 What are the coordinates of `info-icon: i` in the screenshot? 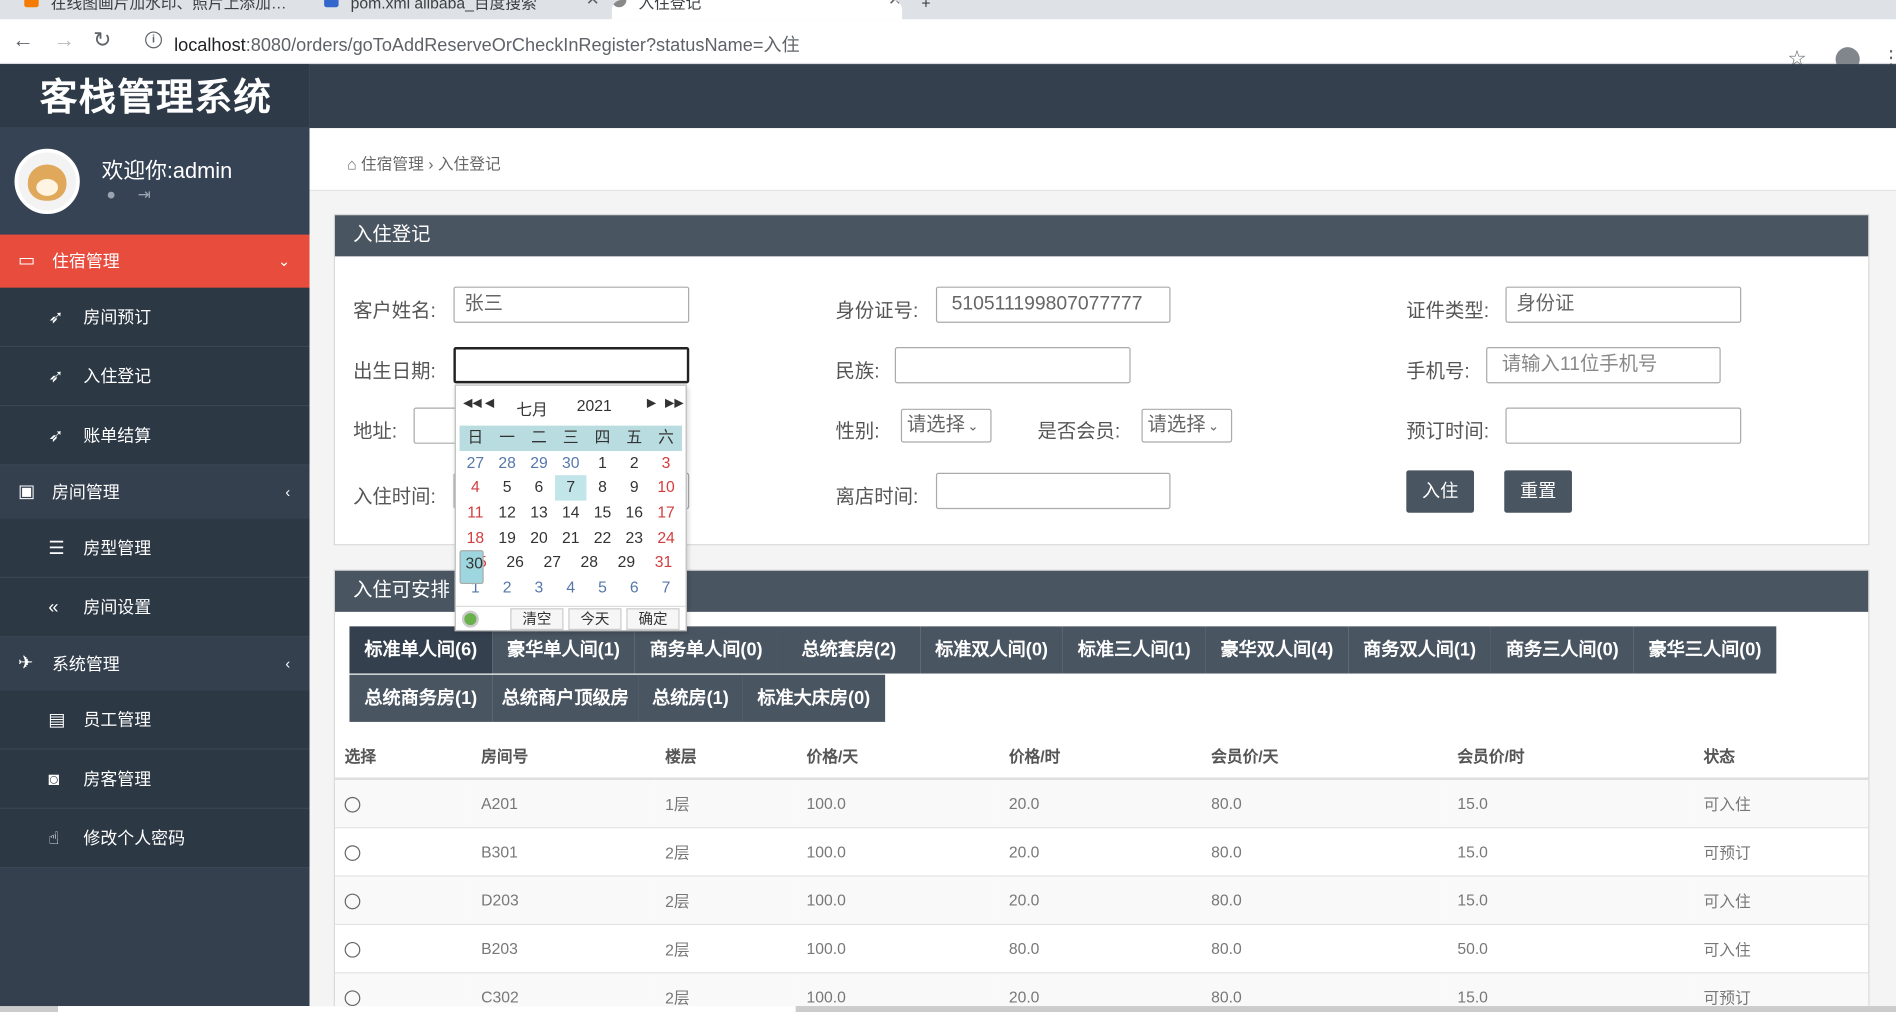 It's located at (154, 40).